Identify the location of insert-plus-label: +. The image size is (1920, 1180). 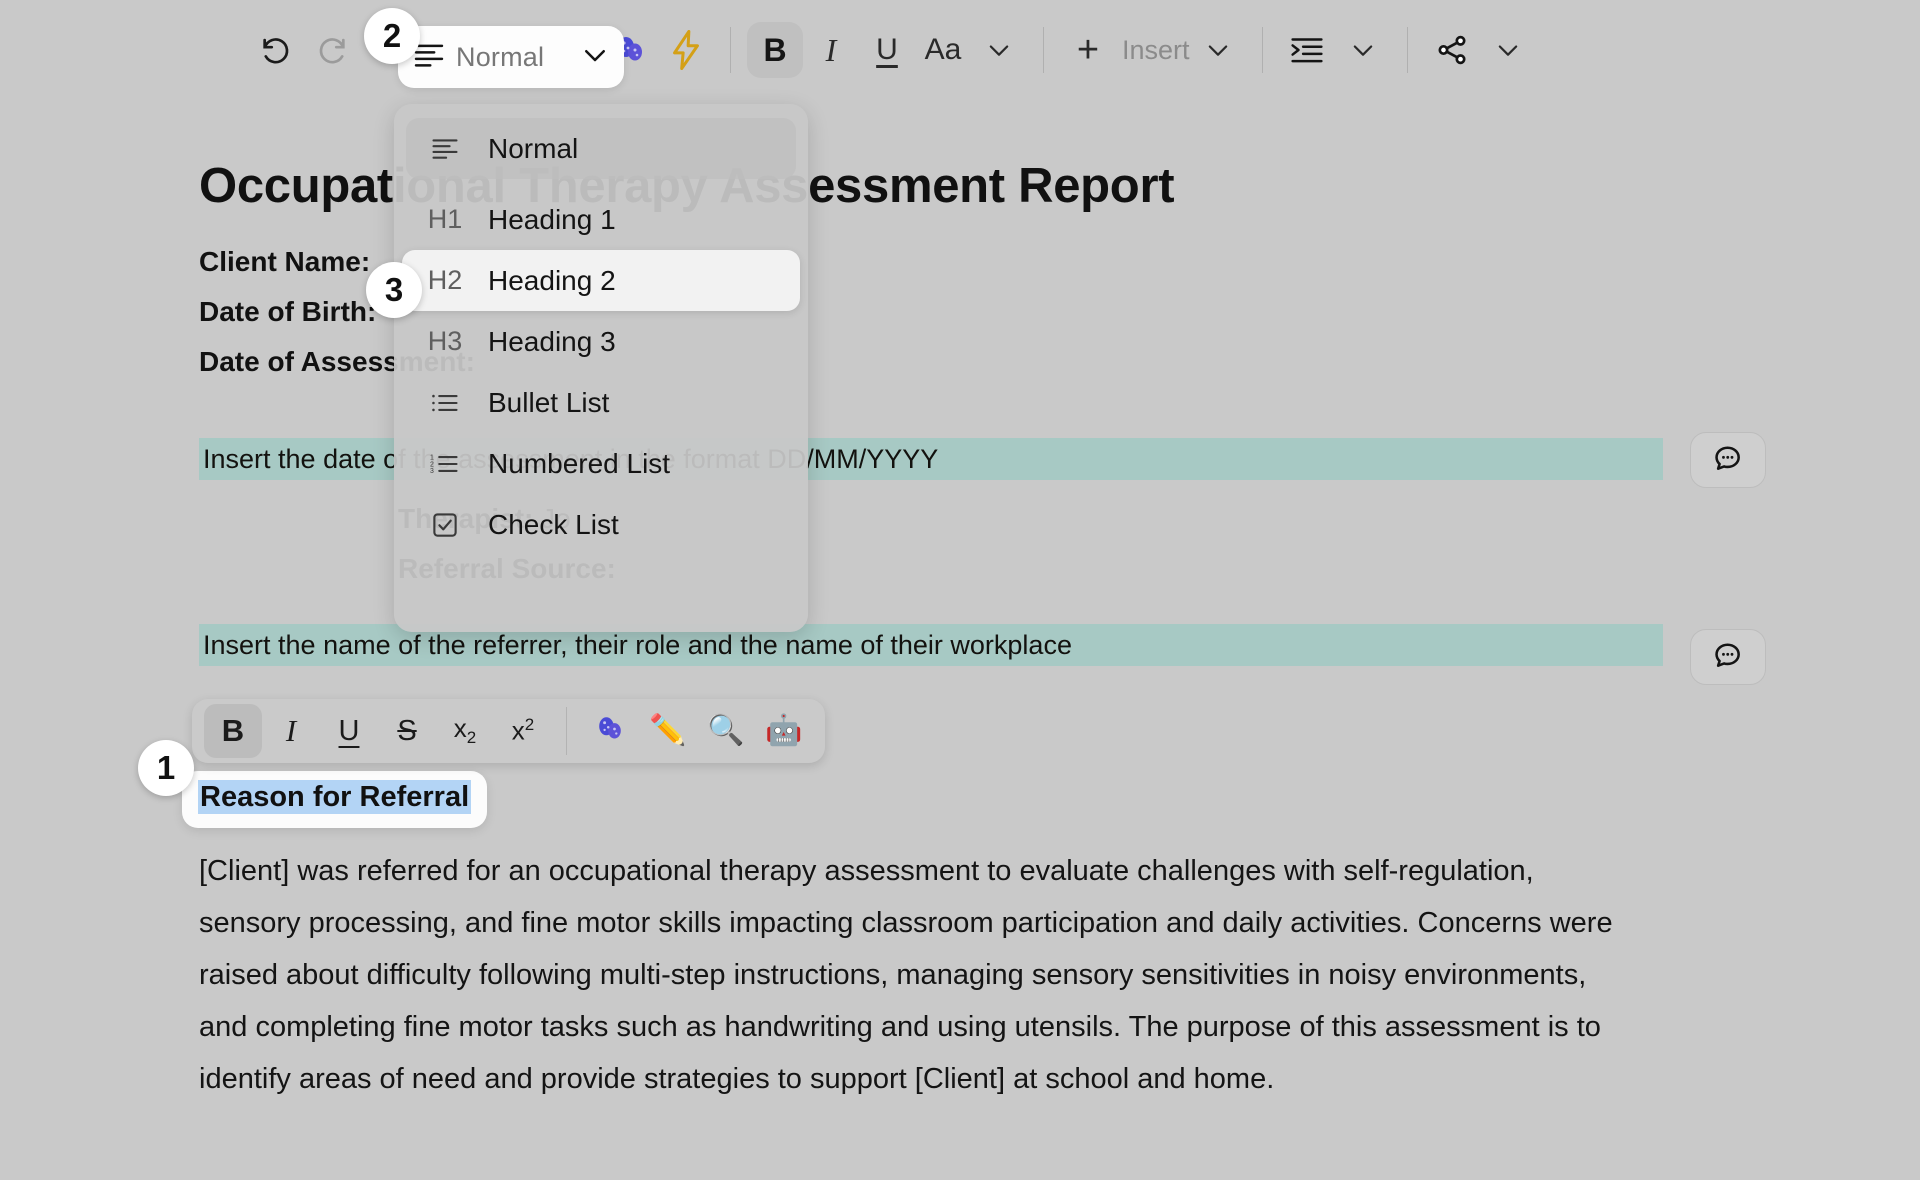
(1088, 49).